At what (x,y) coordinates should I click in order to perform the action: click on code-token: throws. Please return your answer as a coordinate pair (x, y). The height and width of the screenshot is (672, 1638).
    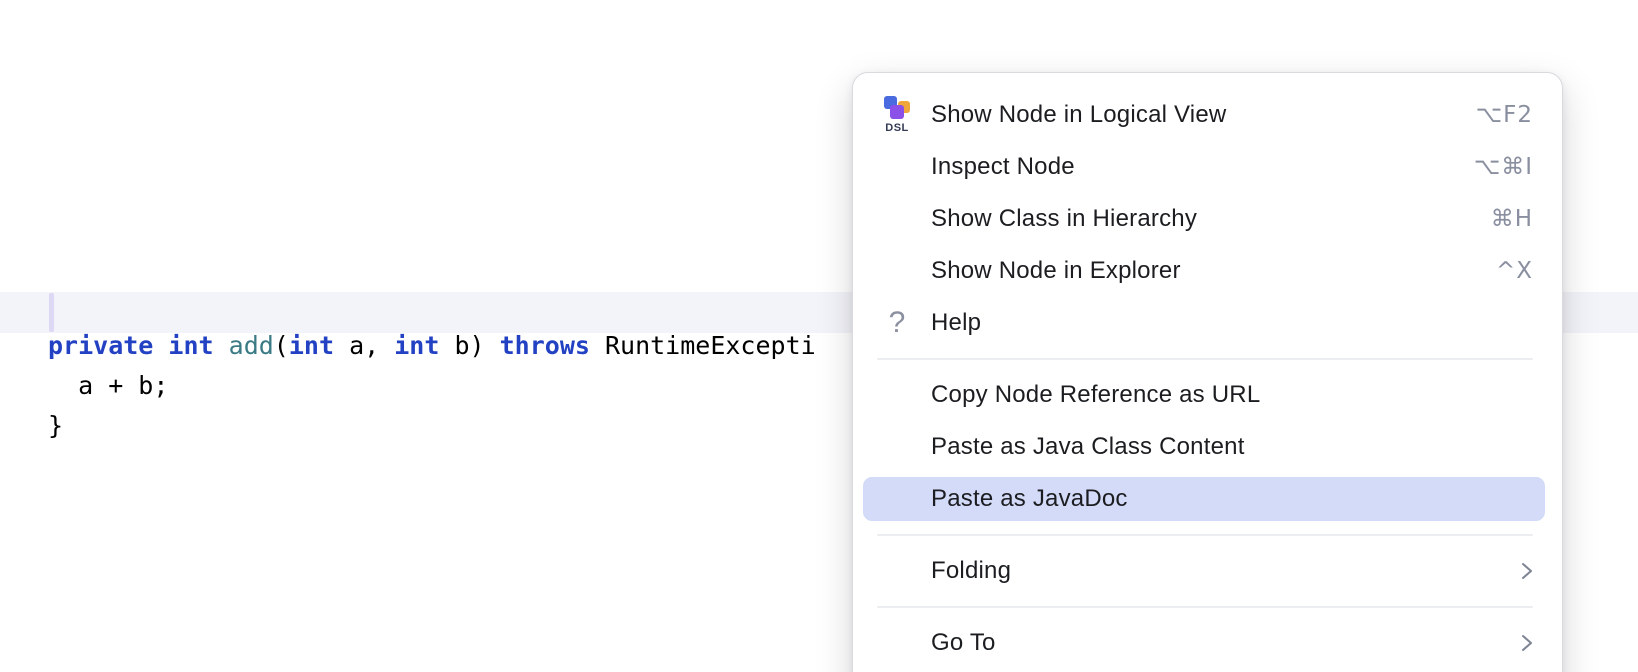
    Looking at the image, I should click on (544, 345).